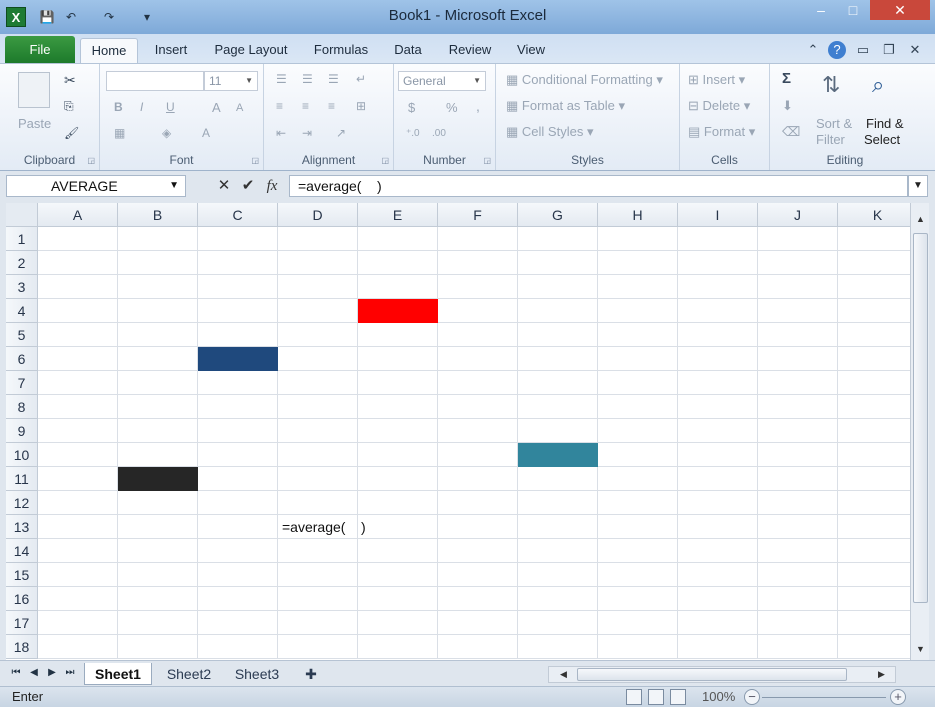 This screenshot has height=707, width=935. I want to click on column-header-k: K, so click(874, 215).